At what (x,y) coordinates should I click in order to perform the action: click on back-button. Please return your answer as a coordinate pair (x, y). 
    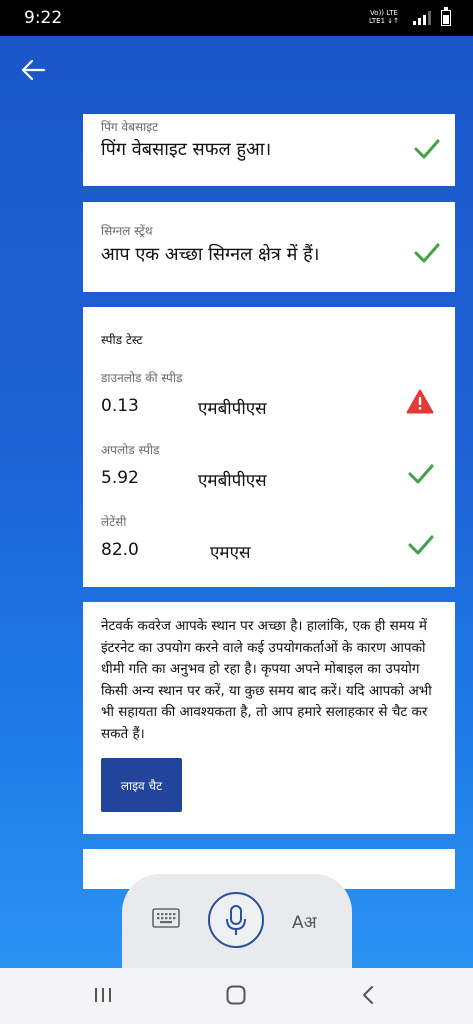
    Looking at the image, I should click on (35, 70).